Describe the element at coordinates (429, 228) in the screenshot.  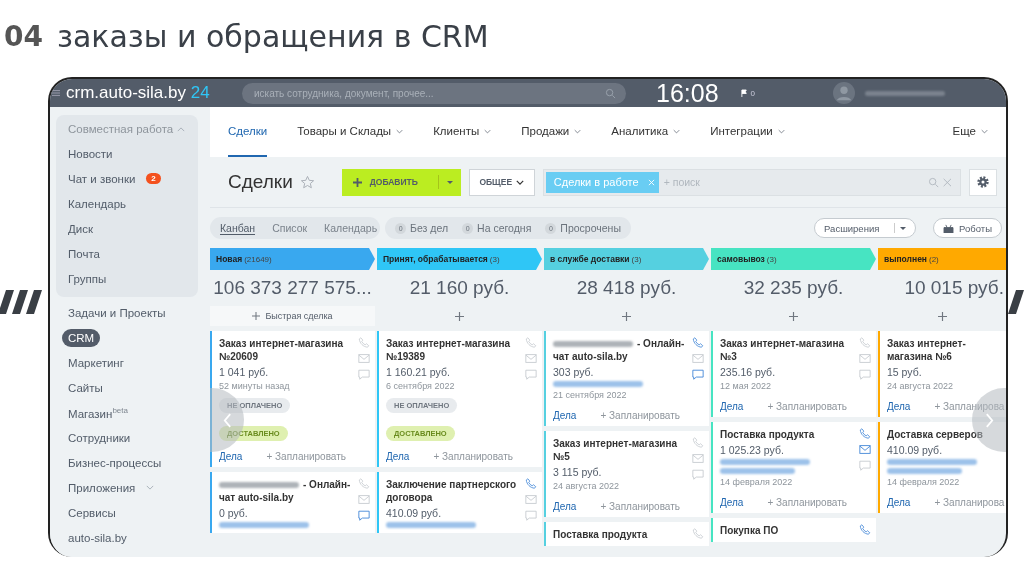
I see `counter-filter: Без дел` at that location.